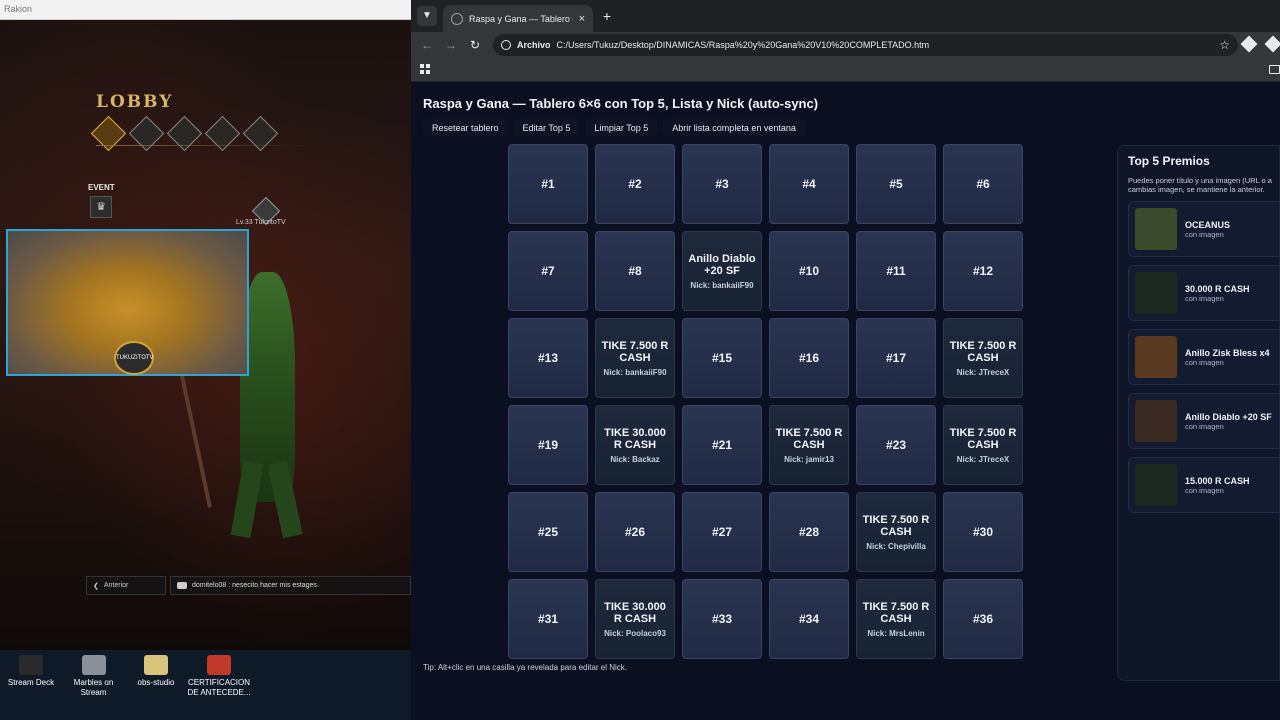  What do you see at coordinates (983, 372) in the screenshot?
I see `cell-nick: Nick: JTreceX` at bounding box center [983, 372].